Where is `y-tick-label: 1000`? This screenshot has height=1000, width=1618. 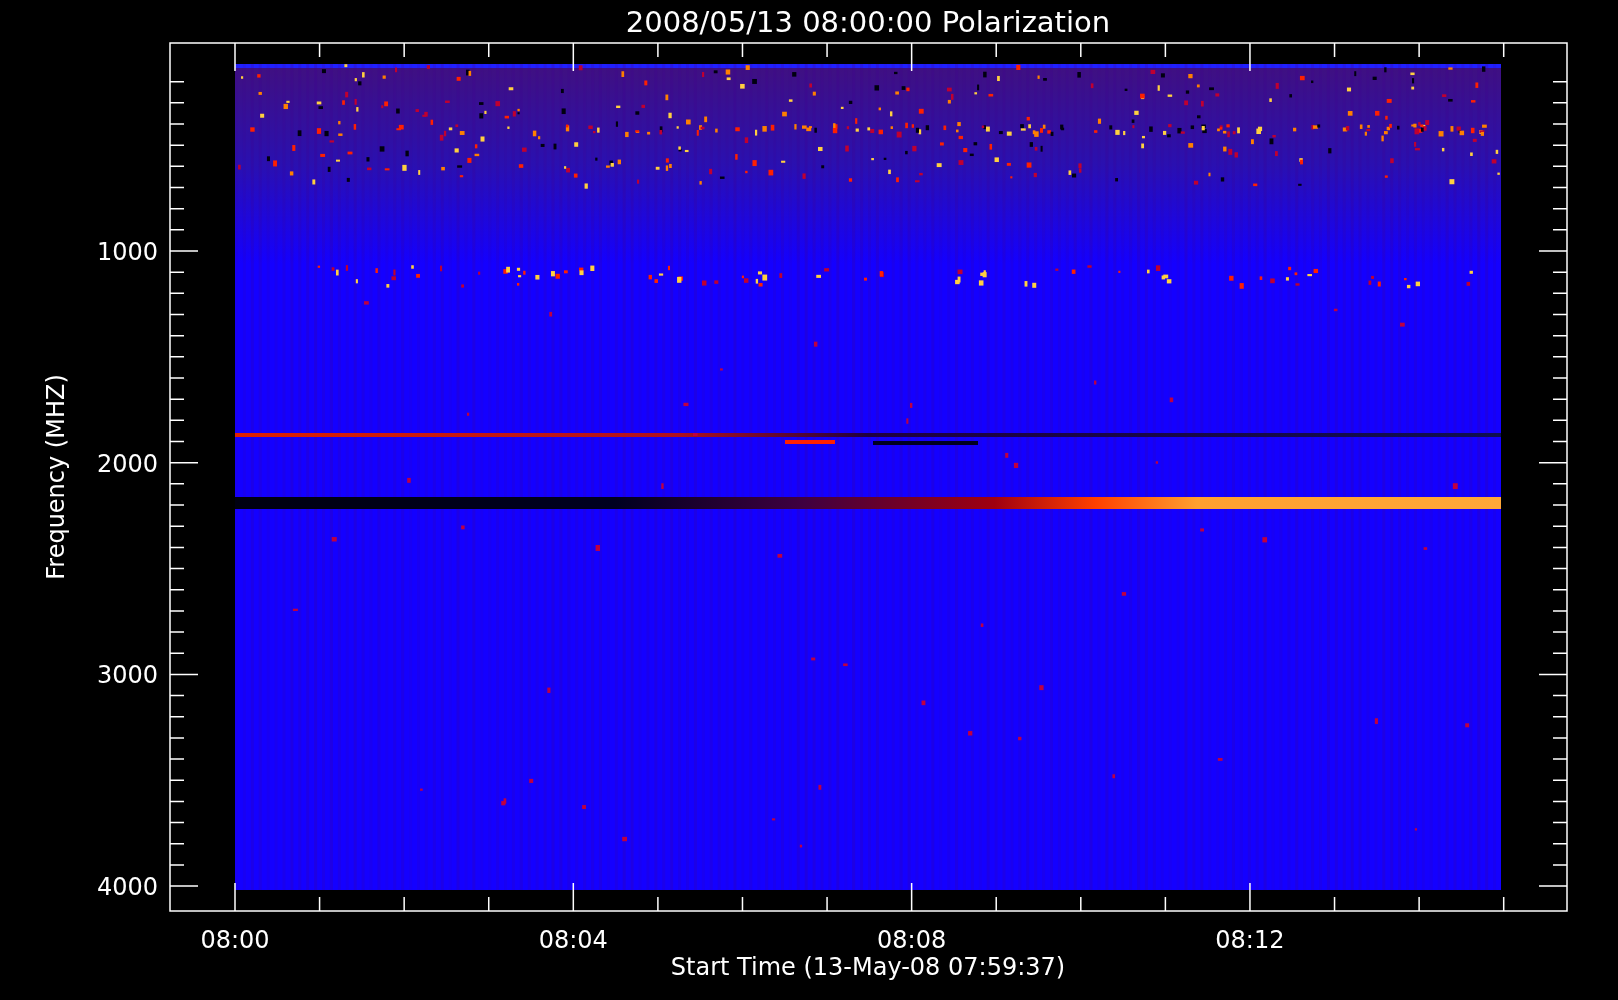
y-tick-label: 1000 is located at coordinates (127, 252).